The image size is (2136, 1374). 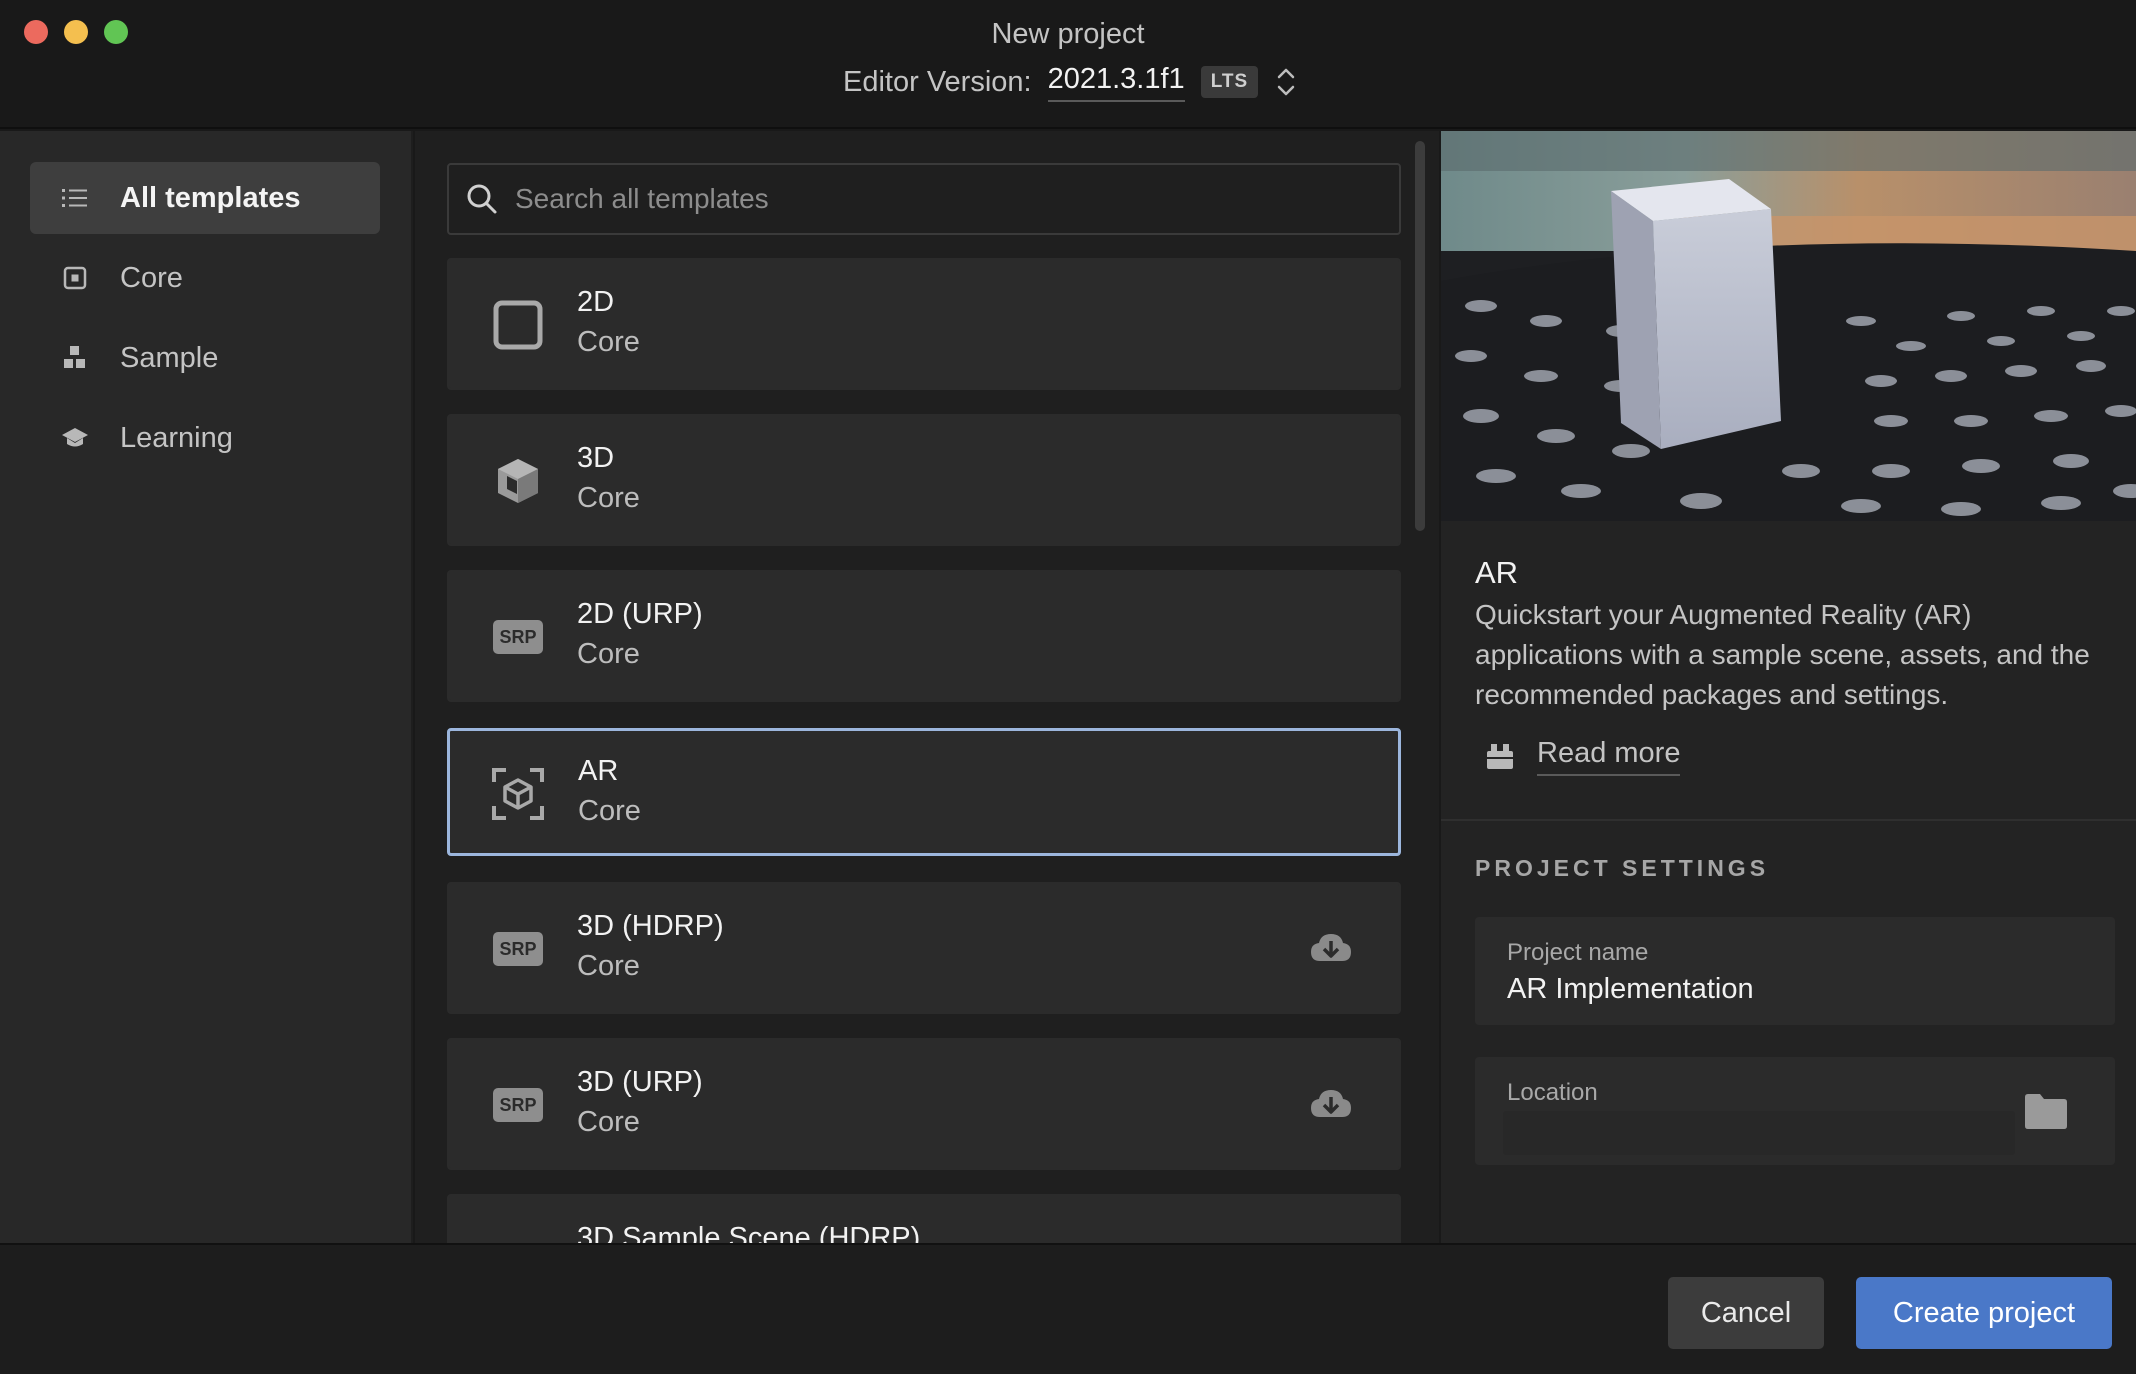 I want to click on list-icon, so click(x=75, y=198).